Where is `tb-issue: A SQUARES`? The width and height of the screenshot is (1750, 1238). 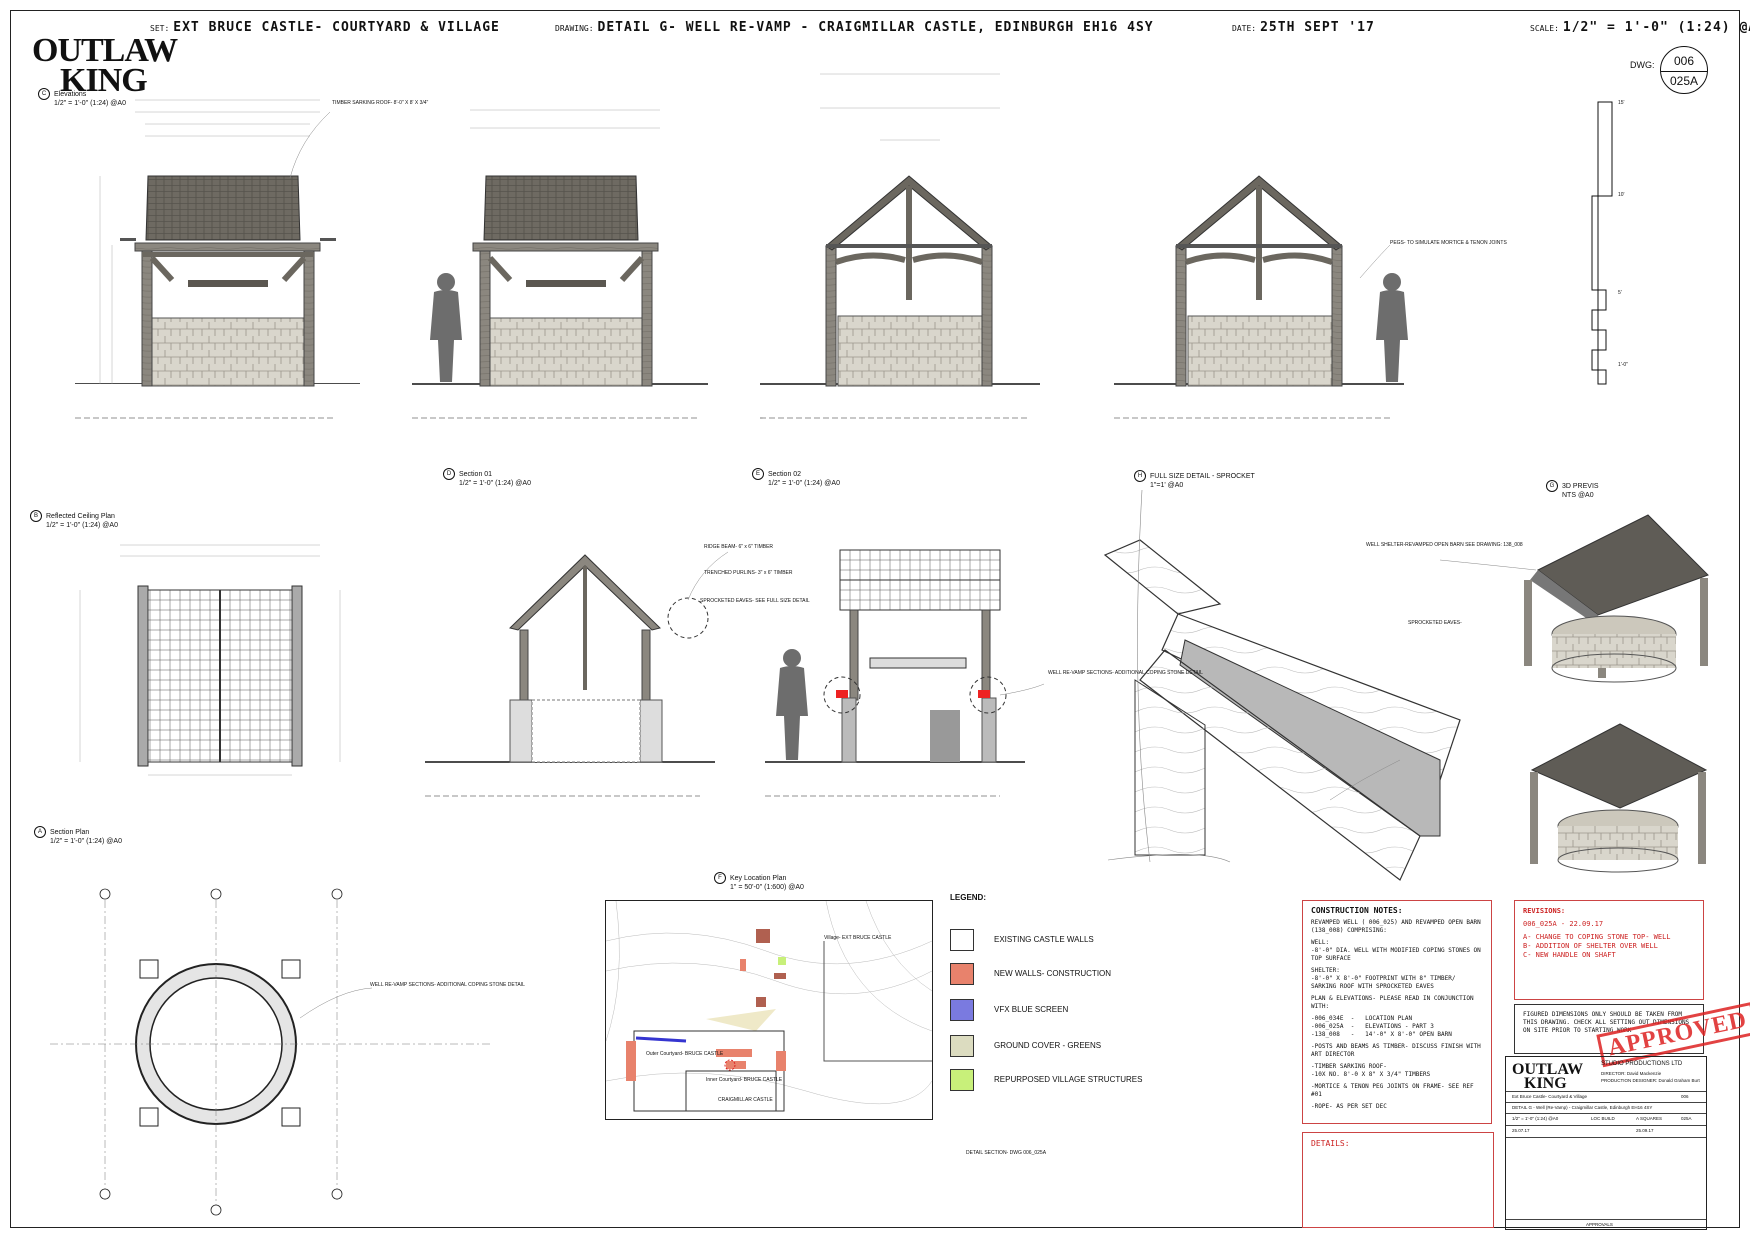 tb-issue: A SQUARES is located at coordinates (1649, 1118).